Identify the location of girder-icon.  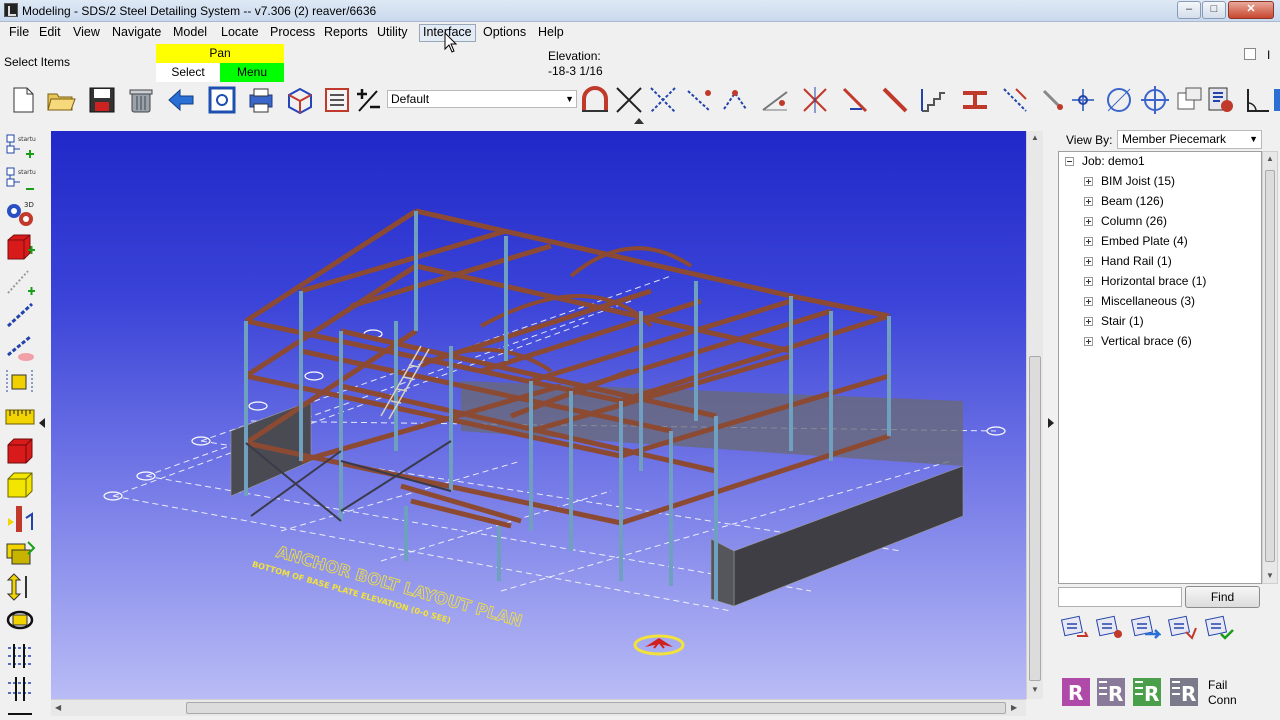
(975, 100).